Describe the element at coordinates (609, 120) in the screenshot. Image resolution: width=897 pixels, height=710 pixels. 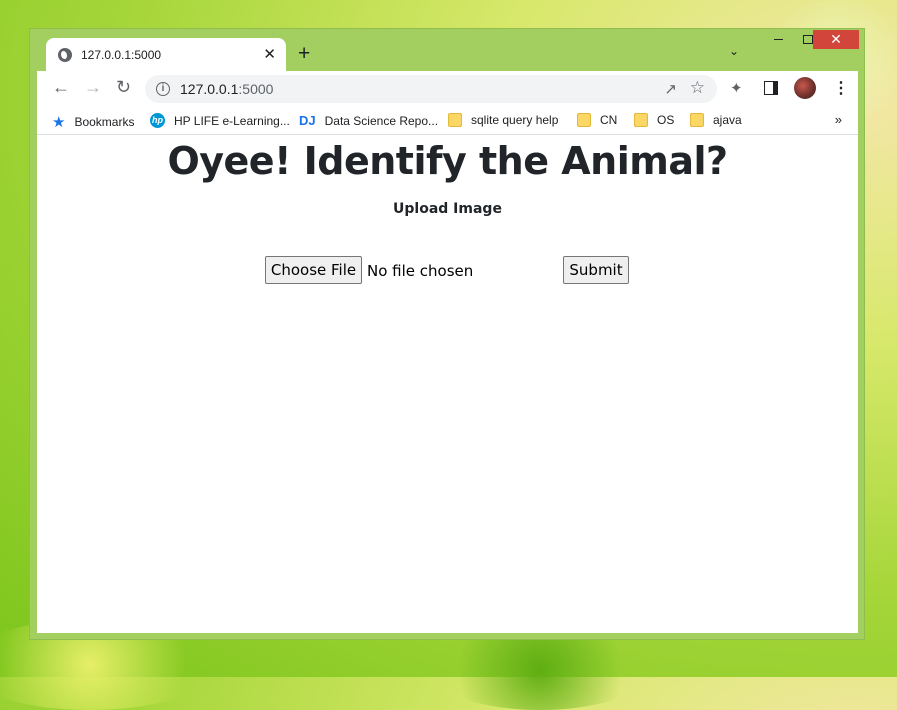
I see `bookmark-label: CN` at that location.